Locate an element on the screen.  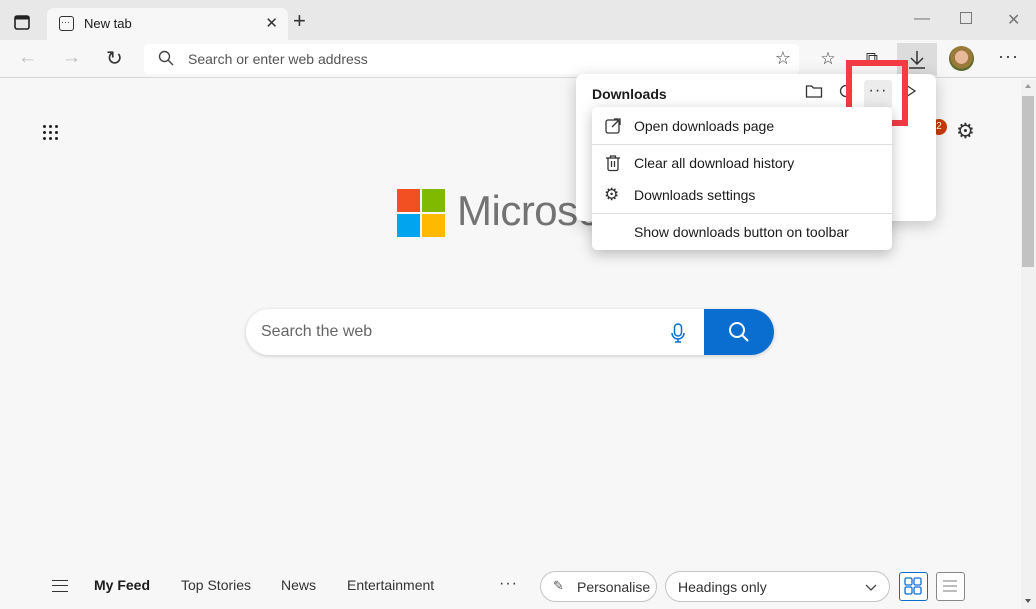
menu-item-show-downloads-button: Show downloads button on toolbar is located at coordinates (742, 232).